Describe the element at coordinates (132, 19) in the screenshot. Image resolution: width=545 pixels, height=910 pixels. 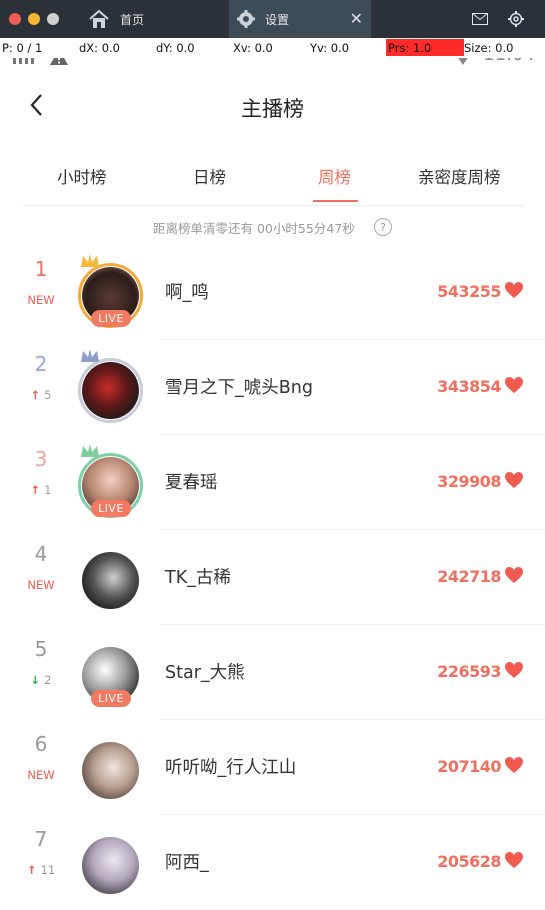
I see `tab-home-label: 首页` at that location.